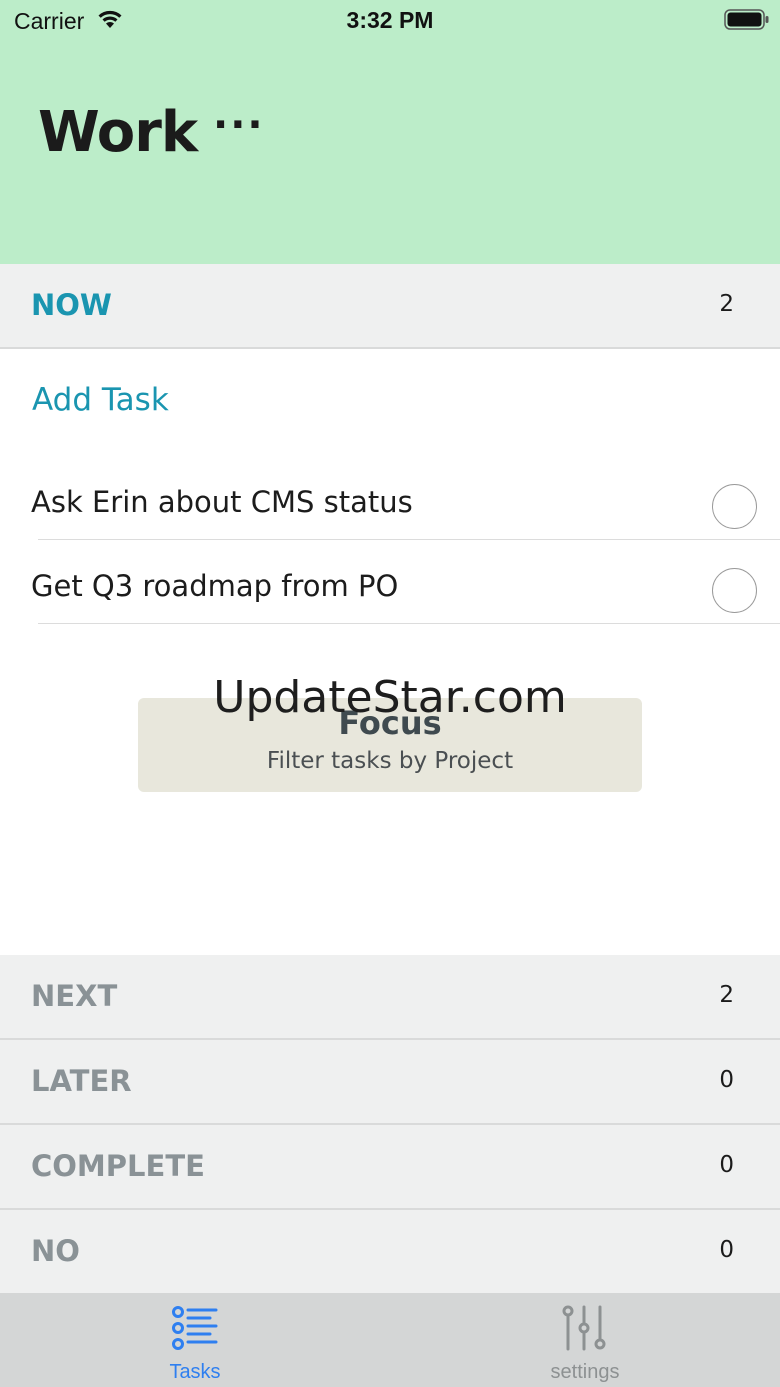 Image resolution: width=780 pixels, height=1387 pixels. What do you see at coordinates (55, 1251) in the screenshot?
I see `section-no-label: NO` at bounding box center [55, 1251].